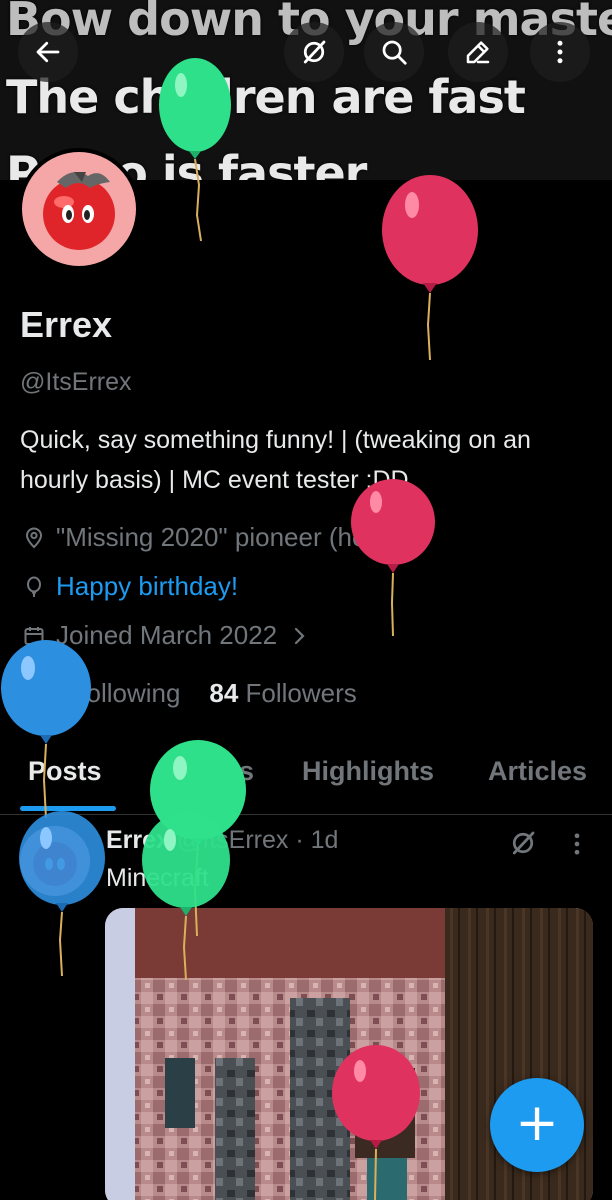 This screenshot has width=612, height=1200. What do you see at coordinates (68, 808) in the screenshot?
I see `active-tab-indicator` at bounding box center [68, 808].